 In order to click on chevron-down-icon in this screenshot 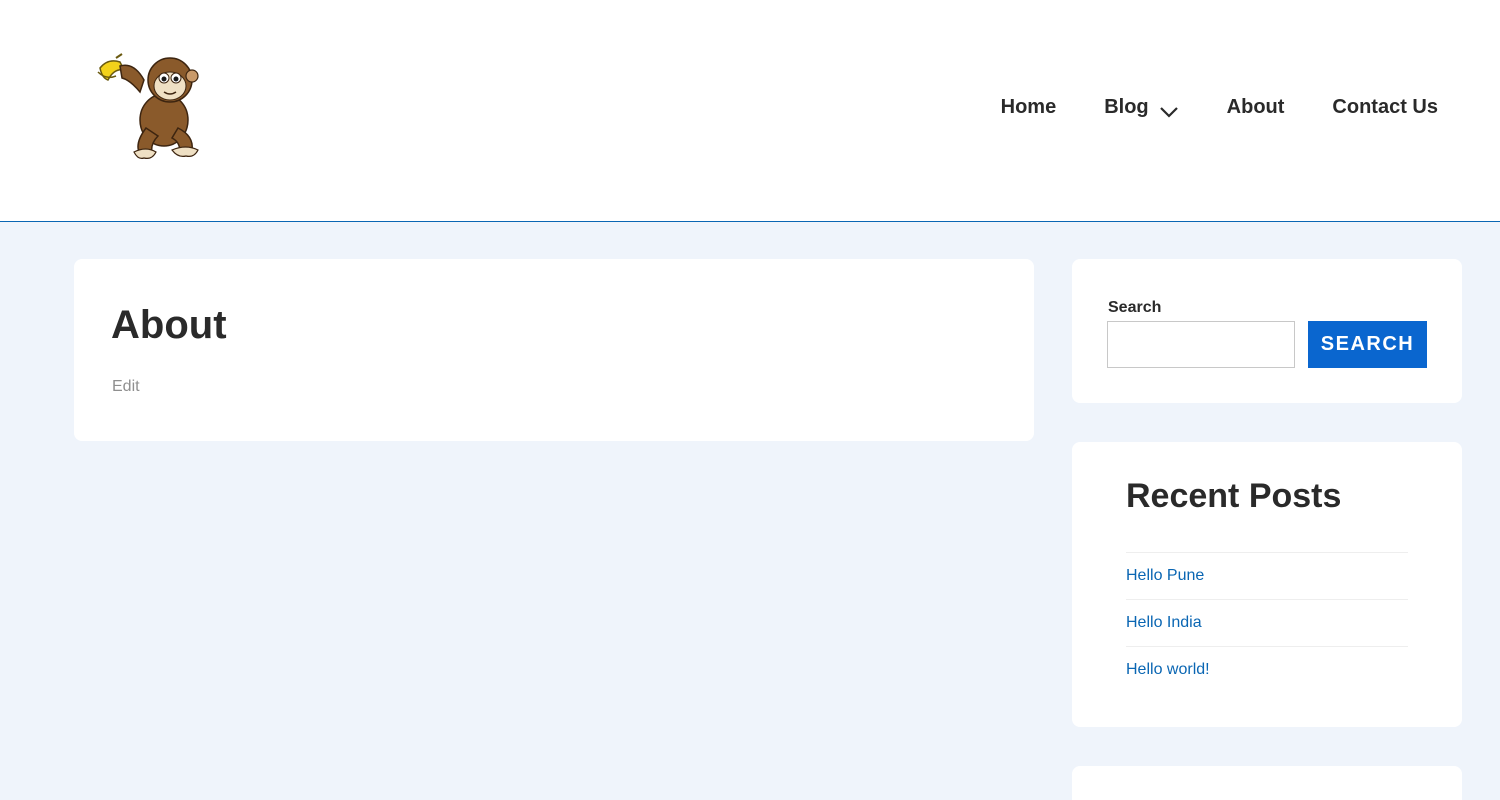, I will do `click(1169, 109)`.